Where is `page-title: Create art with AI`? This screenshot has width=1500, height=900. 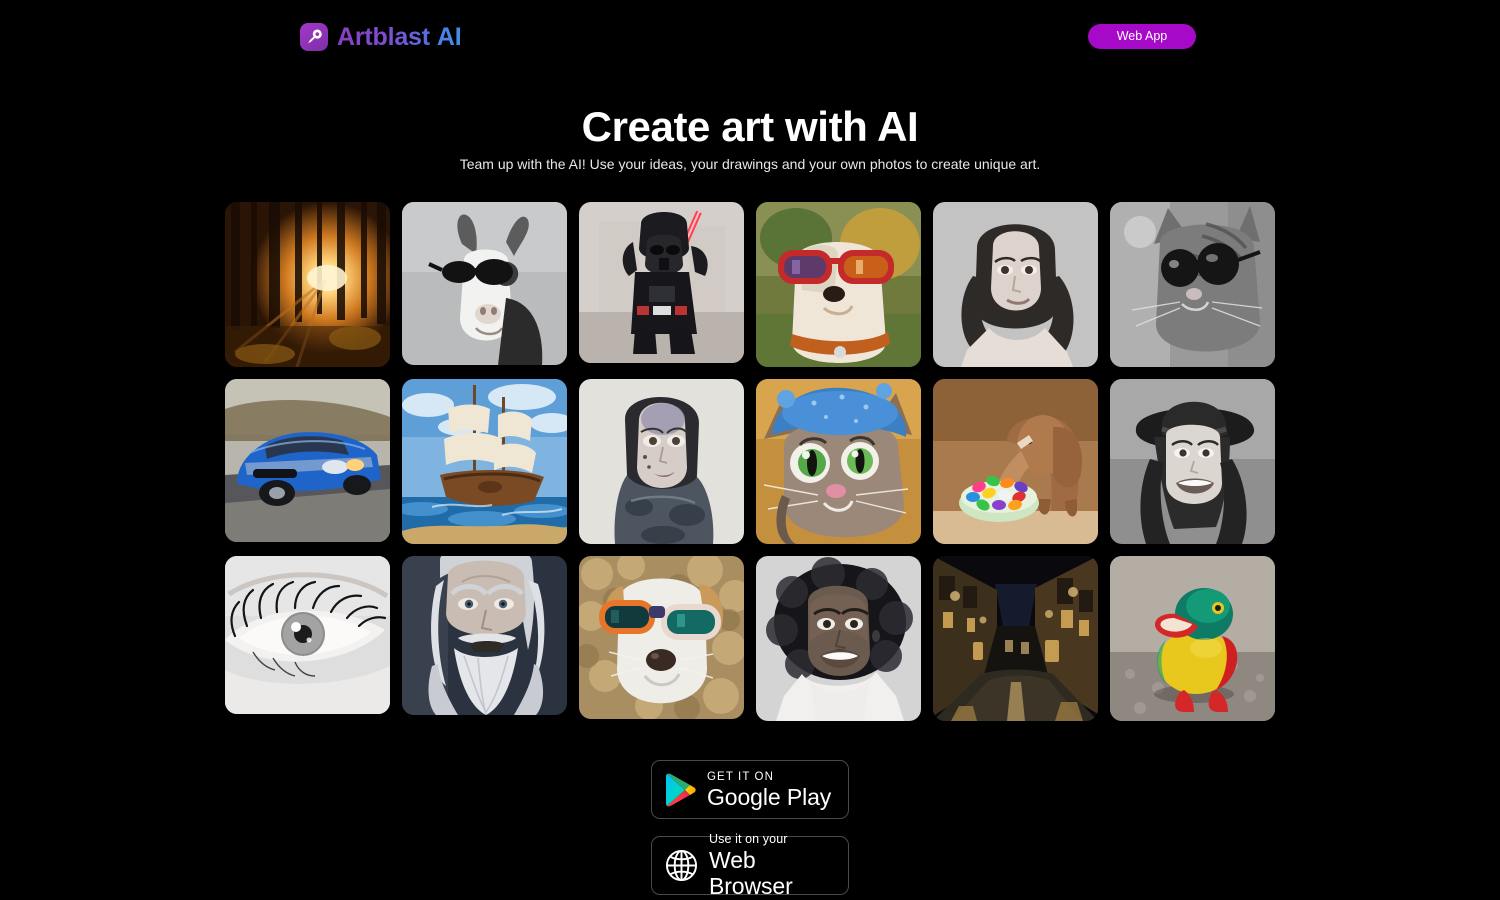
page-title: Create art with AI is located at coordinates (750, 126).